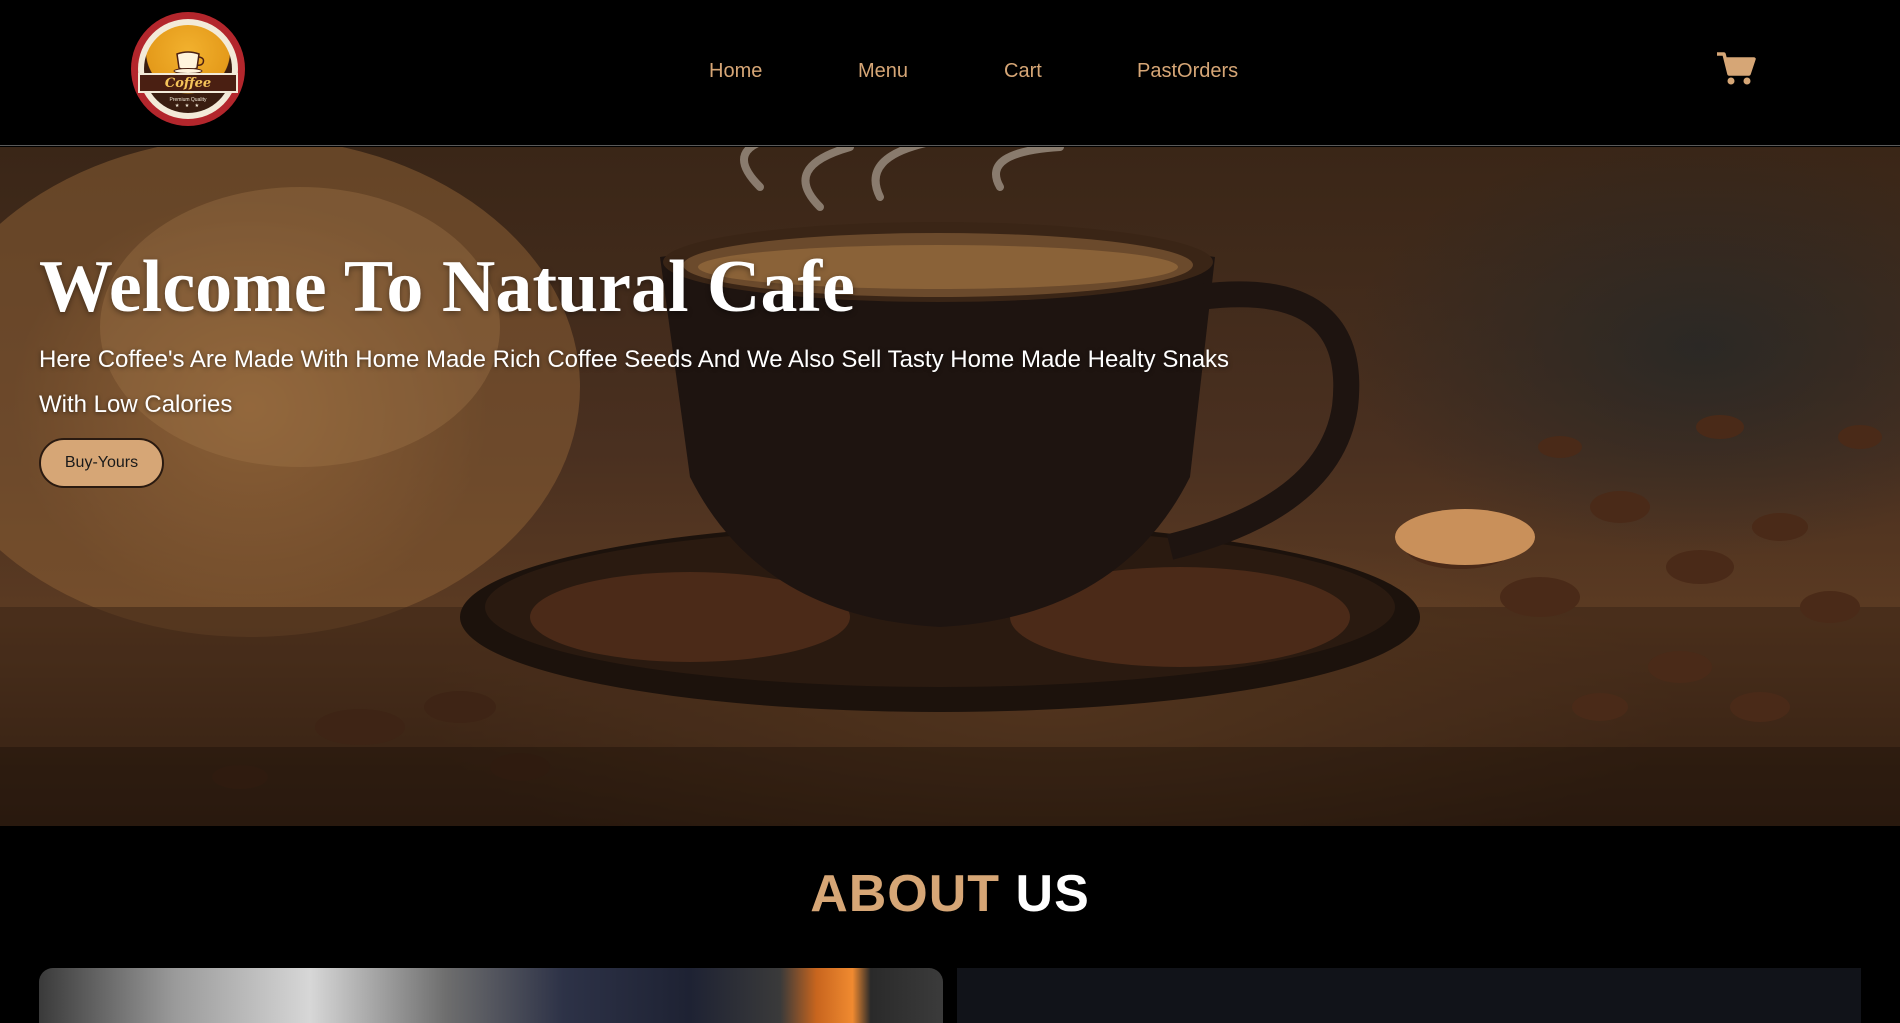 The image size is (1900, 1023). What do you see at coordinates (1023, 71) in the screenshot?
I see `nav-link-cart: Cart` at bounding box center [1023, 71].